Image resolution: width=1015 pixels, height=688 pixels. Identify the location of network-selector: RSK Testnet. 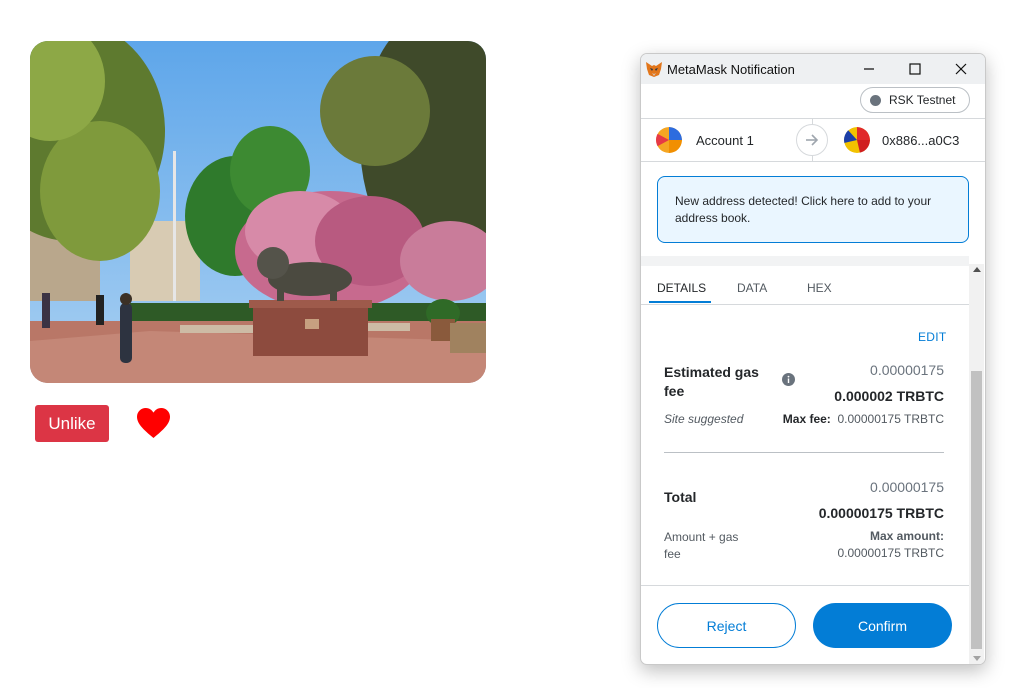
(915, 100).